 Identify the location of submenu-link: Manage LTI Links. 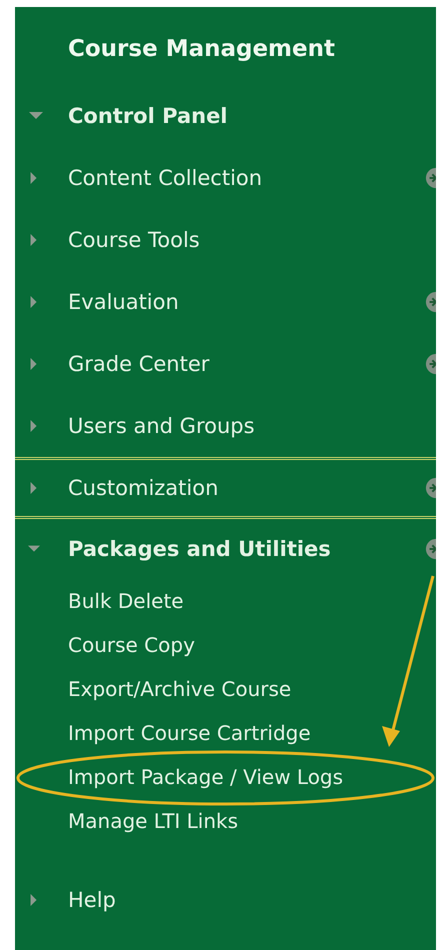
(126, 821).